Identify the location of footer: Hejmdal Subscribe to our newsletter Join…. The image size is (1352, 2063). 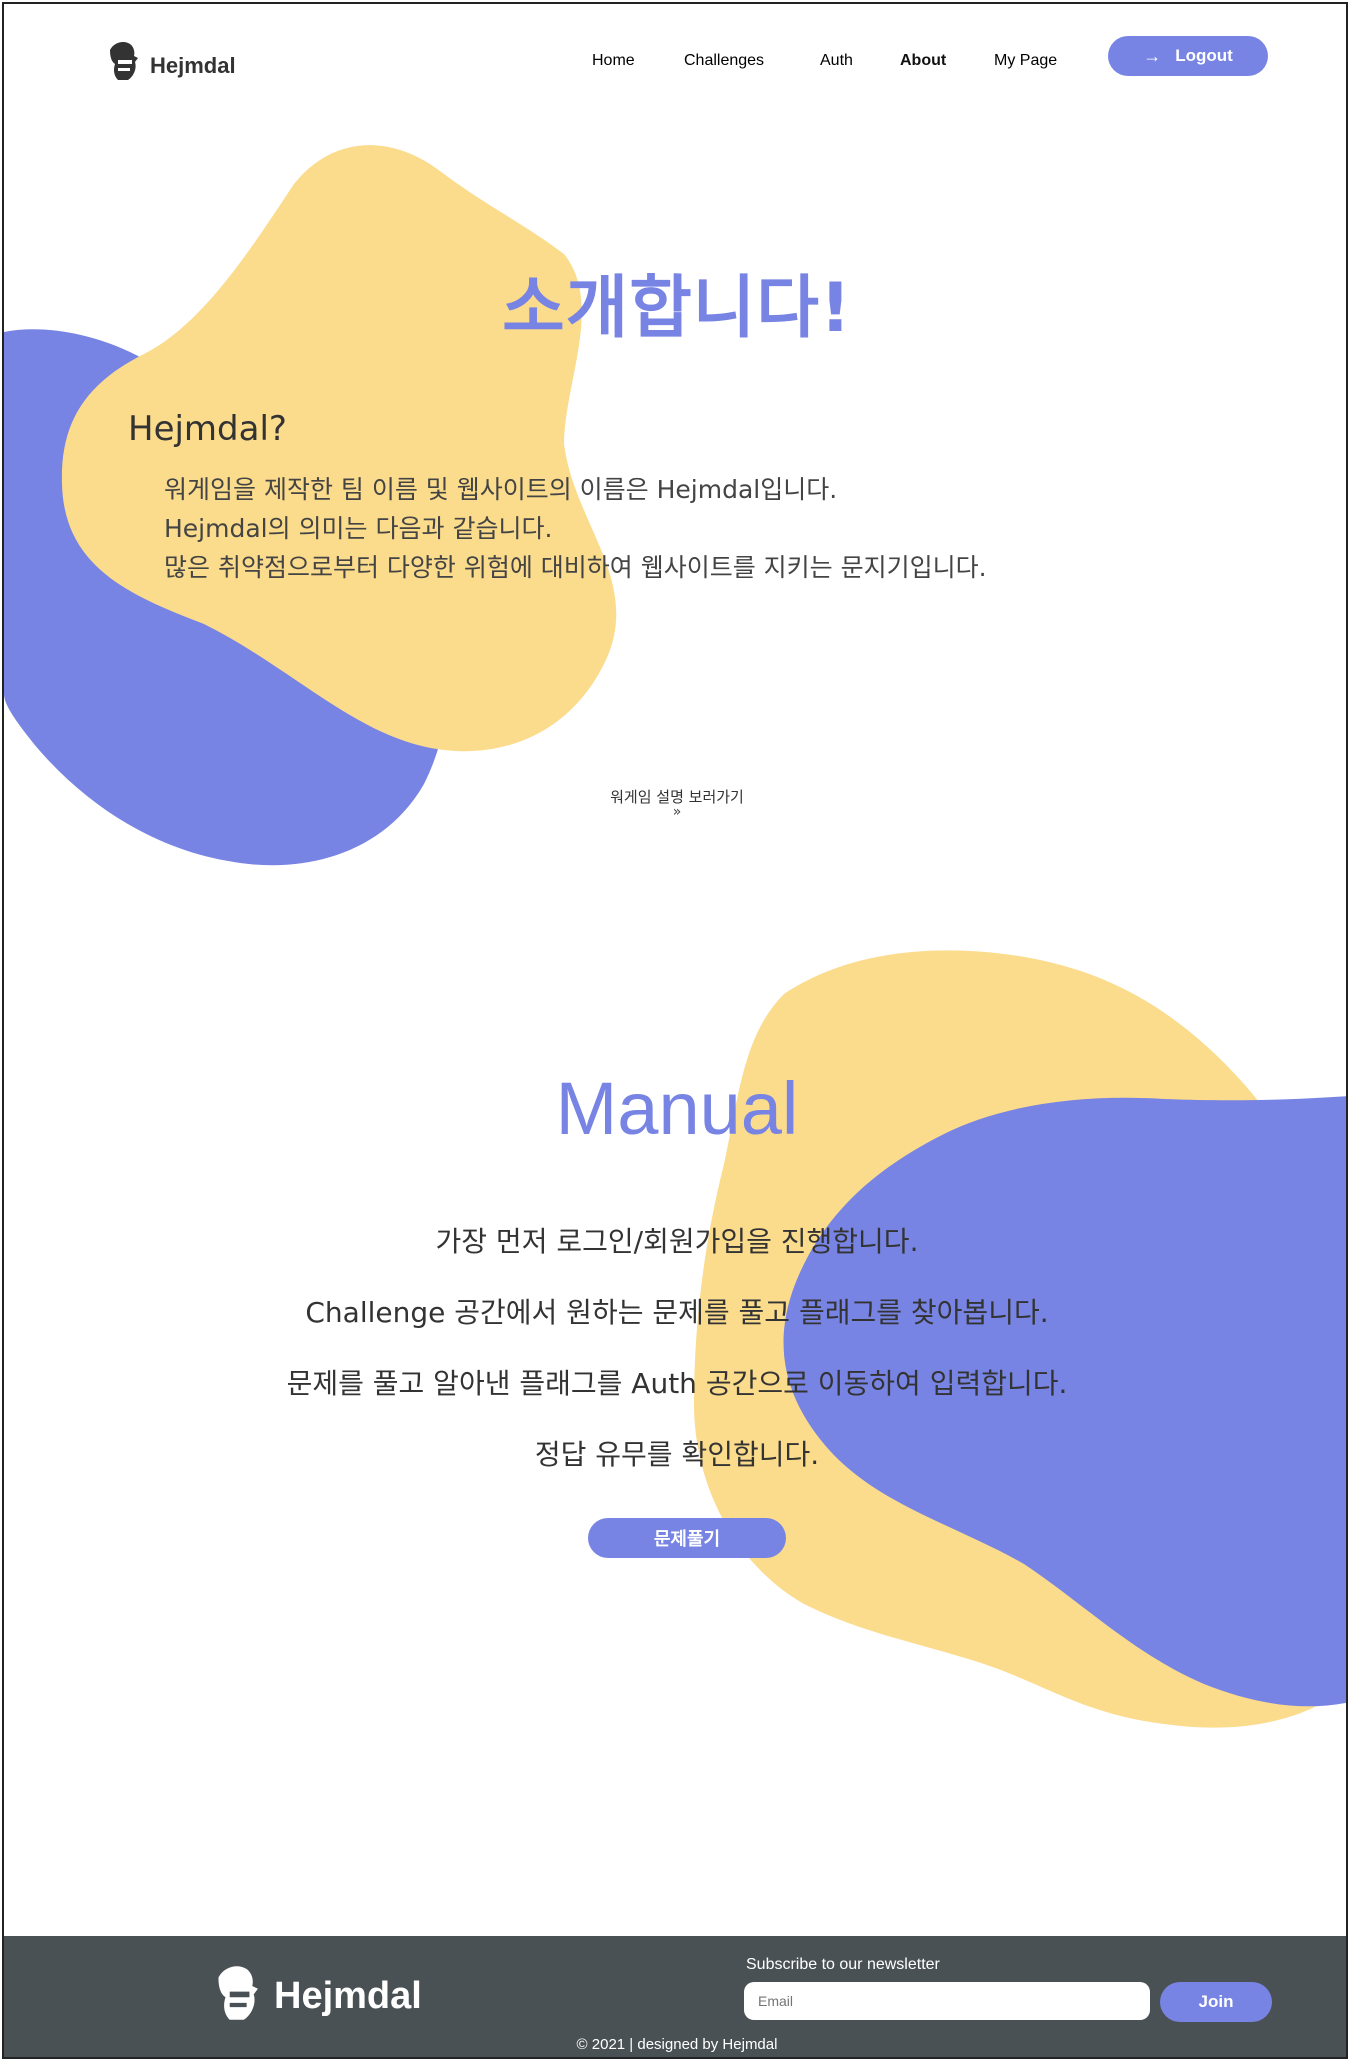
(675, 1996).